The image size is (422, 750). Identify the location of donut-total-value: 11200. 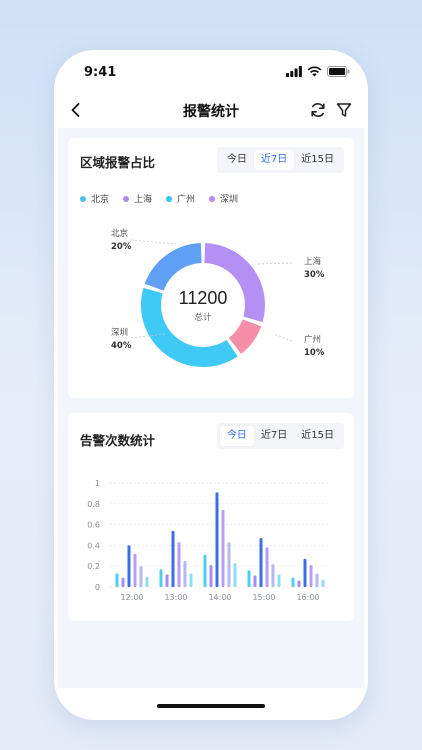
(203, 298).